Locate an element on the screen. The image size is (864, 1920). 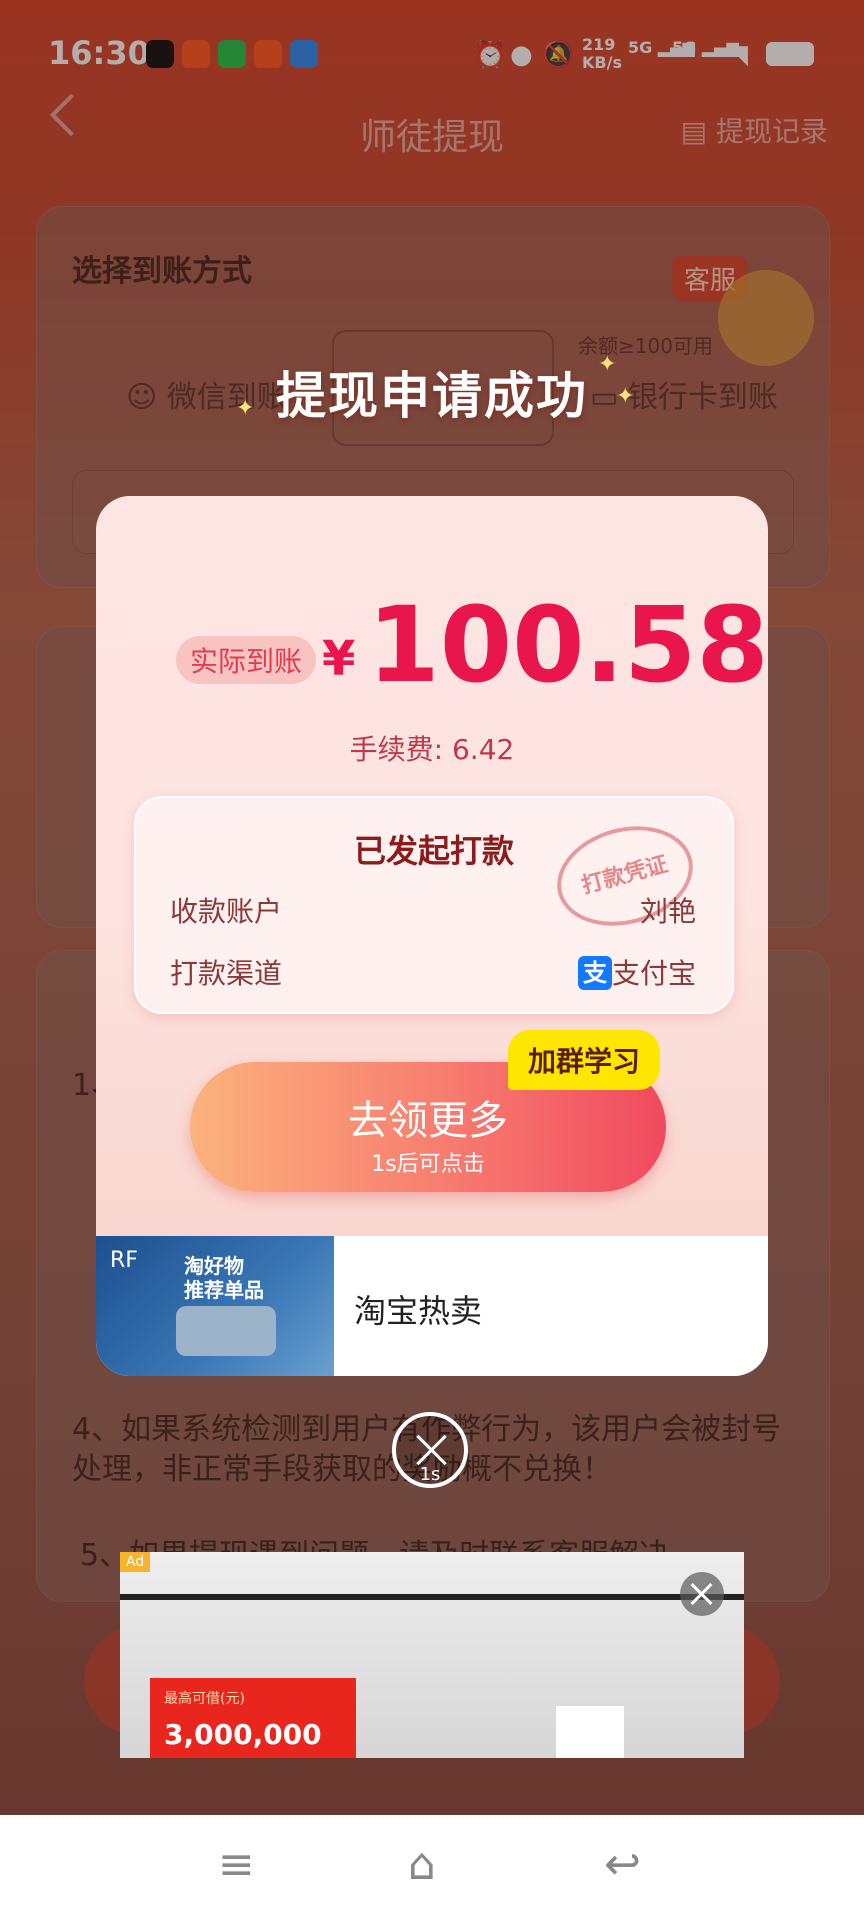
ad-divider is located at coordinates (432, 1597).